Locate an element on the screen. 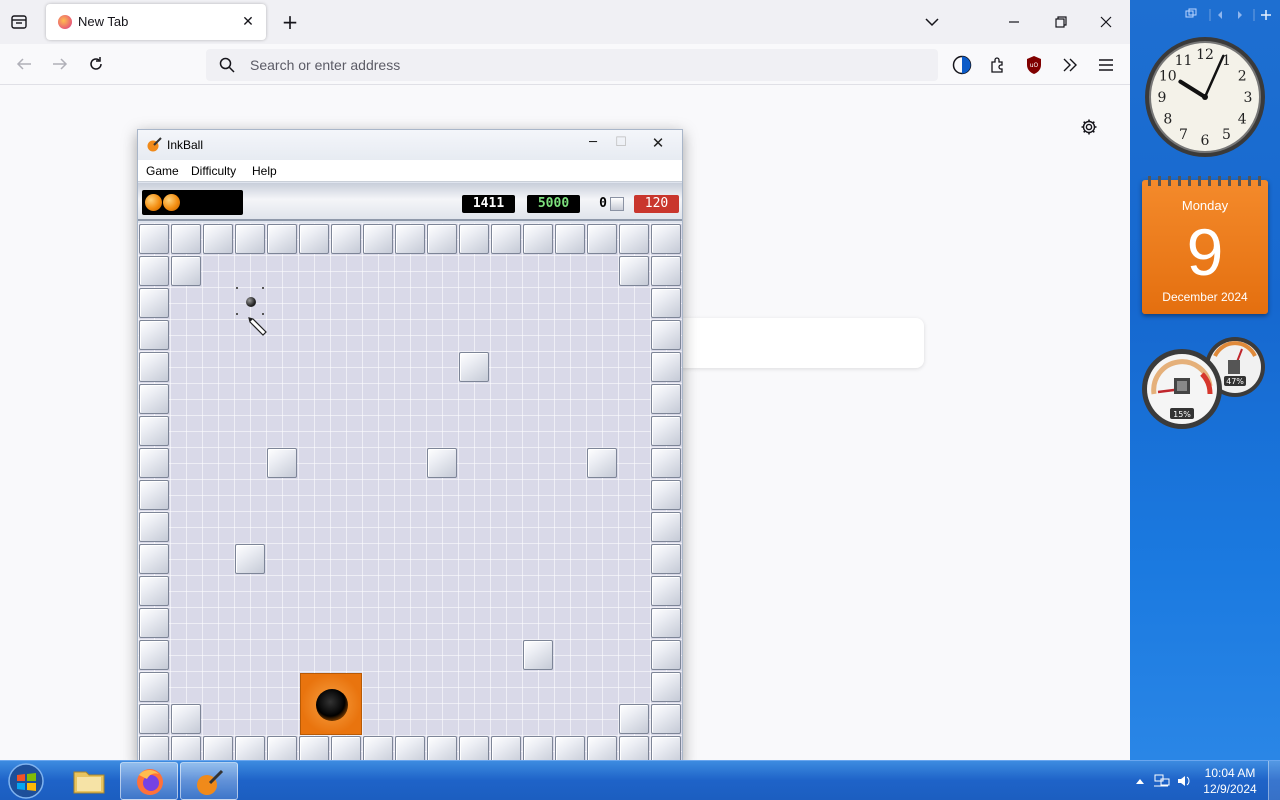  score-counter: 1411 is located at coordinates (488, 204).